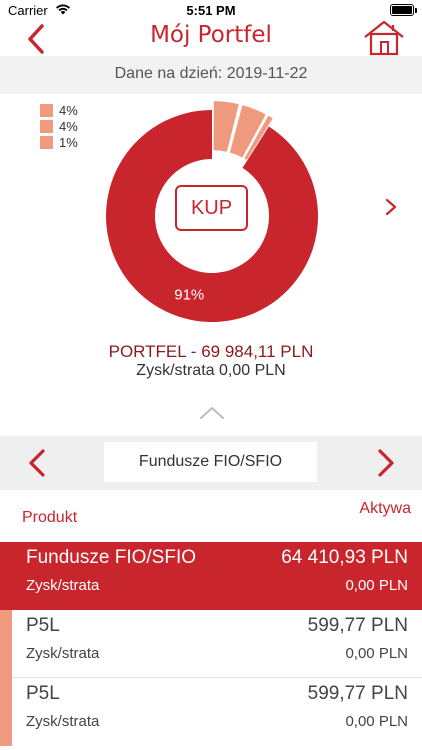 The height and width of the screenshot is (750, 422). I want to click on legend-entry: 1%, so click(59, 142).